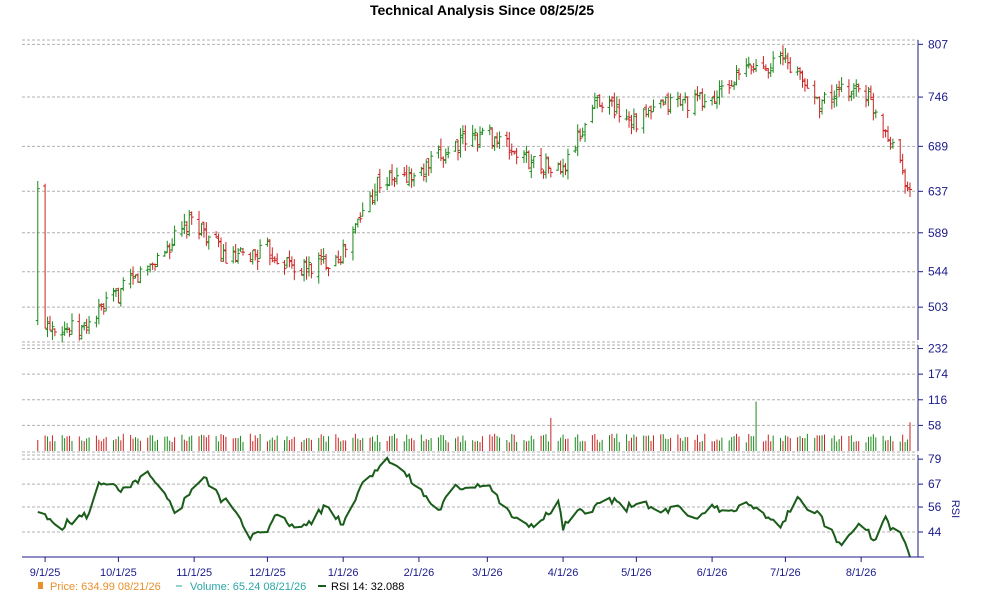 This screenshot has width=1000, height=600. What do you see at coordinates (105, 587) in the screenshot?
I see `legend-price-label: Price: 634.99 08/21/26` at bounding box center [105, 587].